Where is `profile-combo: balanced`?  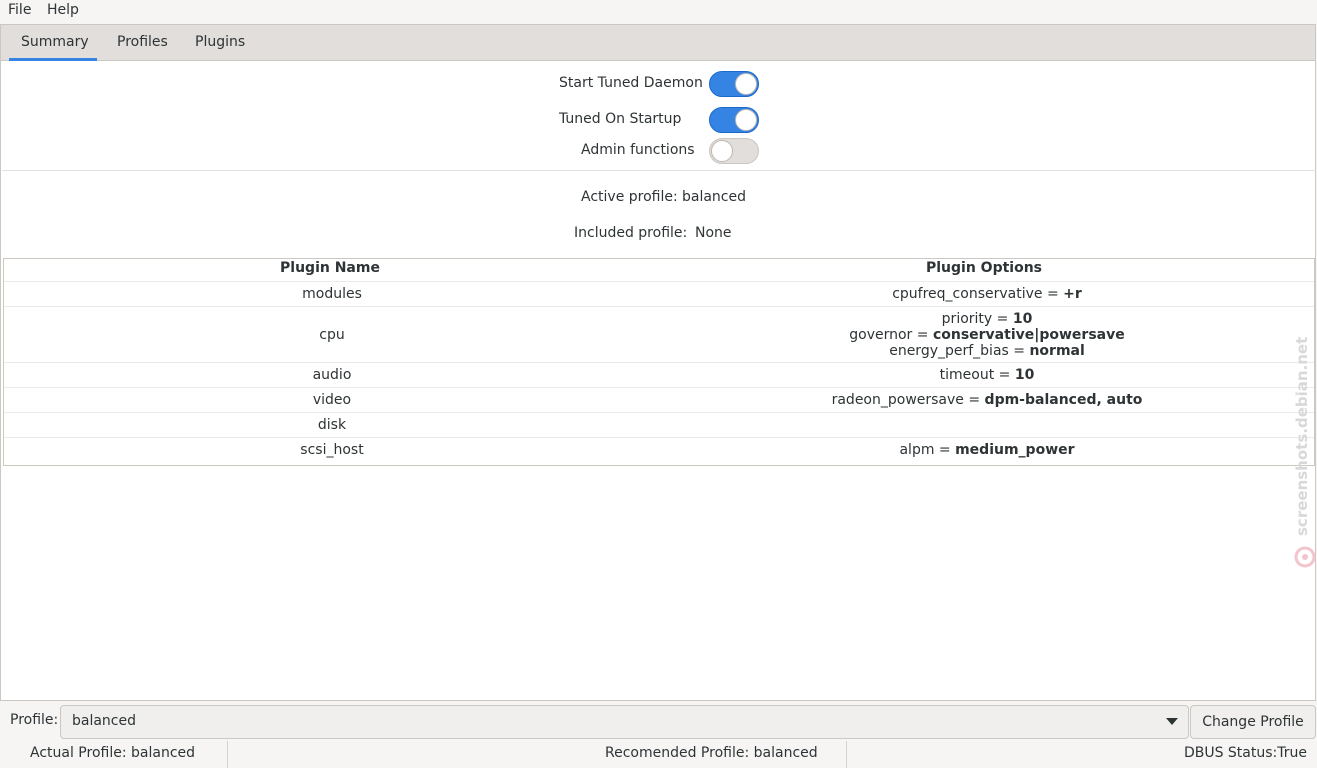
profile-combo: balanced is located at coordinates (624, 722).